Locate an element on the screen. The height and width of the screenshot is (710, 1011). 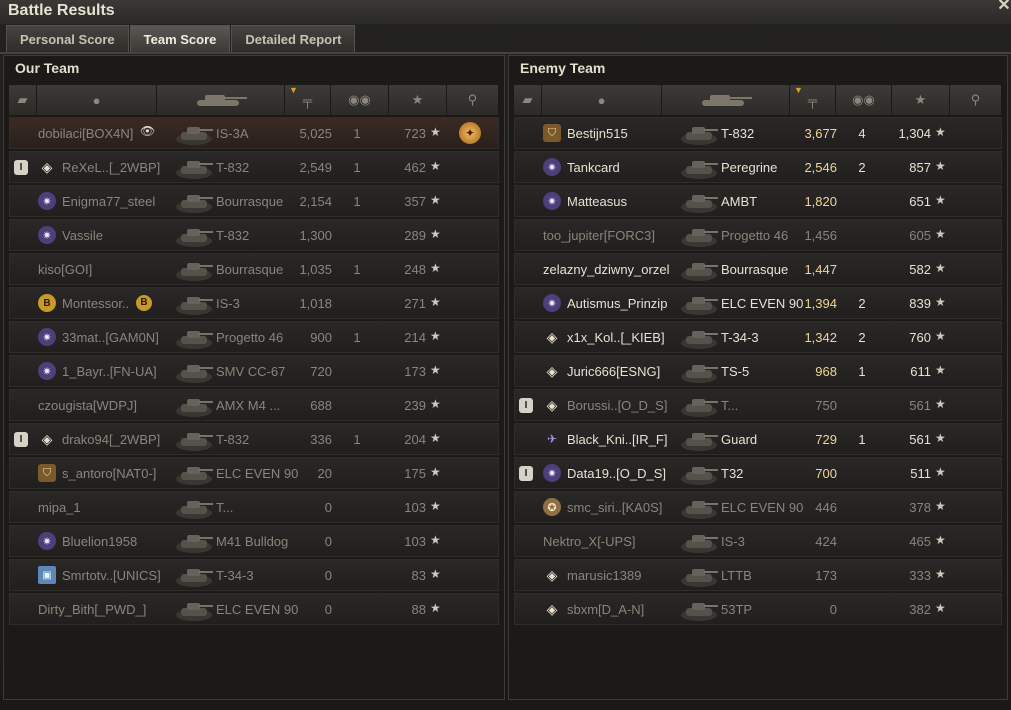
player-row: ✷ 1_Bayr..[FN-UA] SMV CC-67 720 173 ★ is located at coordinates (254, 371).